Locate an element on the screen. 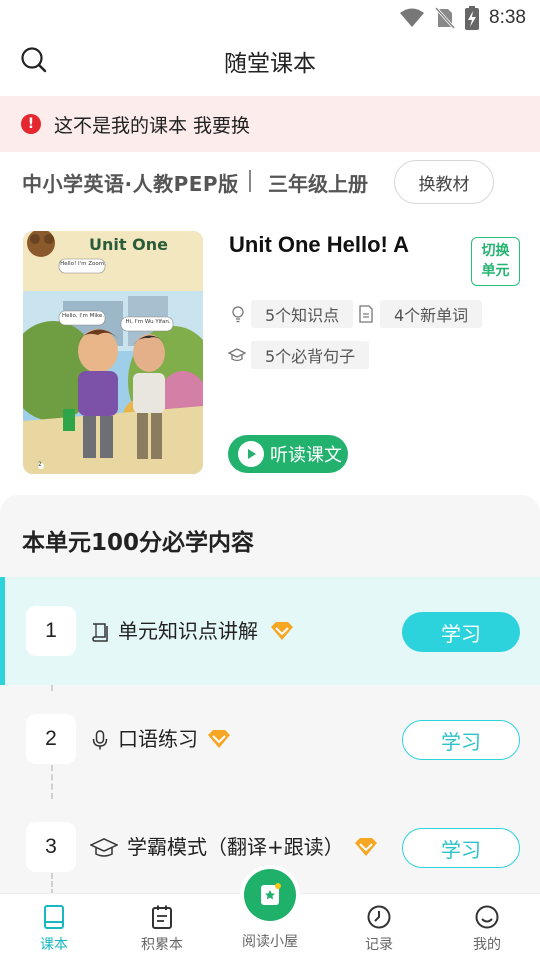  reading-house-icon is located at coordinates (270, 895).